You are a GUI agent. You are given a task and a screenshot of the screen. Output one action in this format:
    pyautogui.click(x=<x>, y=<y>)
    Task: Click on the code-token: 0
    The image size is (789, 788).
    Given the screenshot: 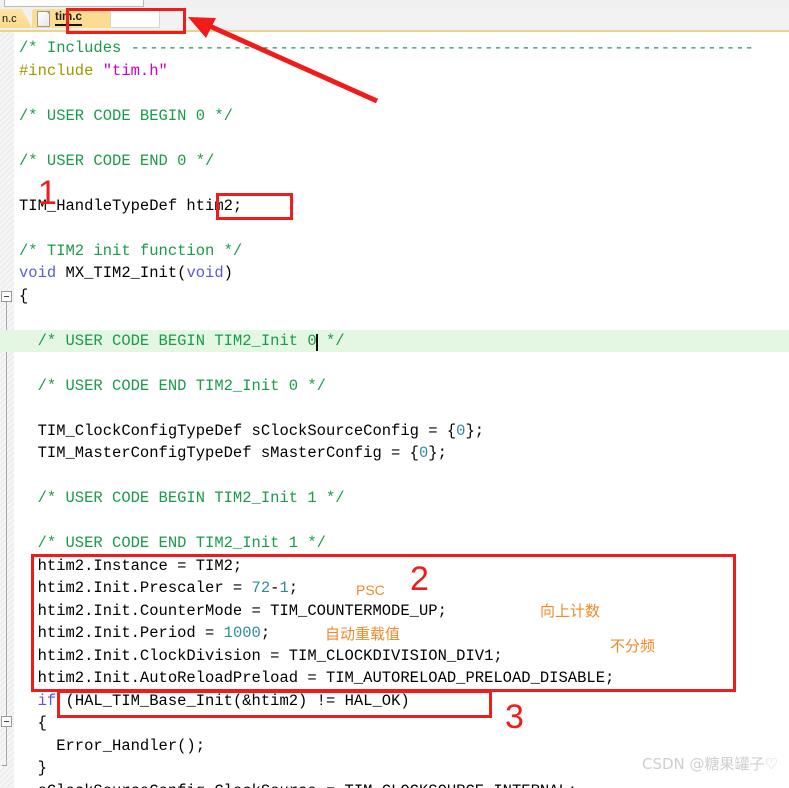 What is the action you would take?
    pyautogui.click(x=423, y=453)
    